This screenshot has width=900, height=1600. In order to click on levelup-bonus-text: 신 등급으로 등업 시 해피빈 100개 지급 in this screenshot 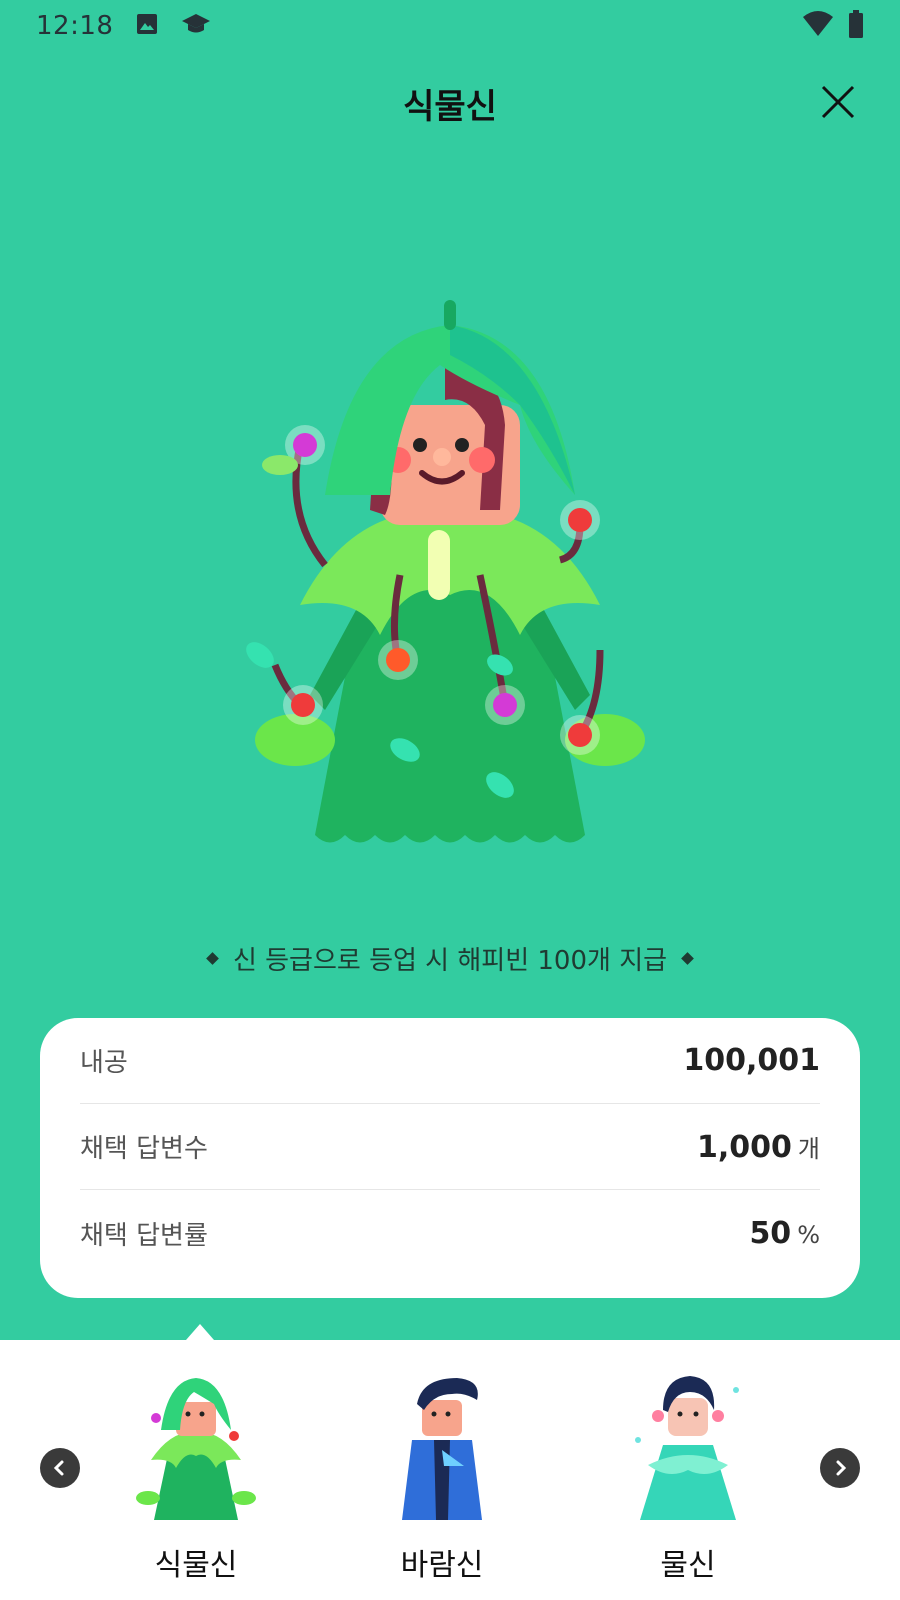, I will do `click(450, 960)`.